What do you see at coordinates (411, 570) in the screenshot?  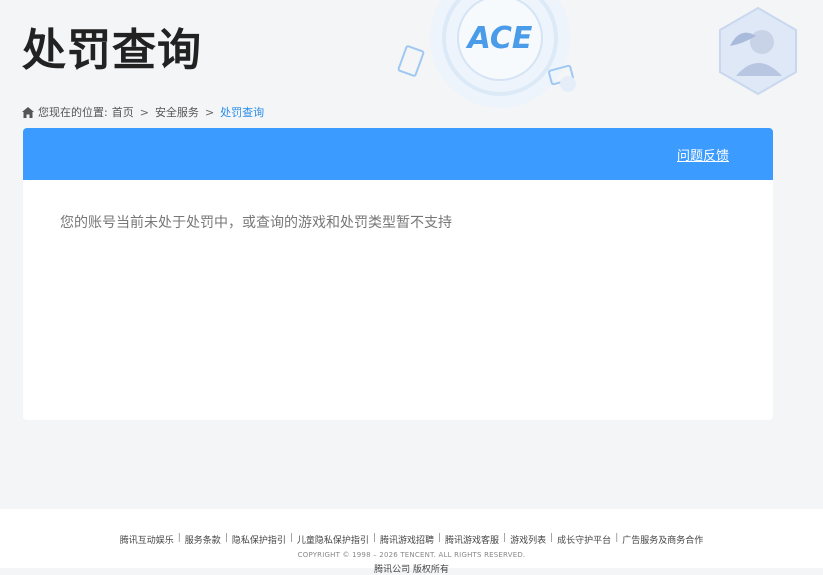 I see `company-notice: 腾讯公司 版权所有` at bounding box center [411, 570].